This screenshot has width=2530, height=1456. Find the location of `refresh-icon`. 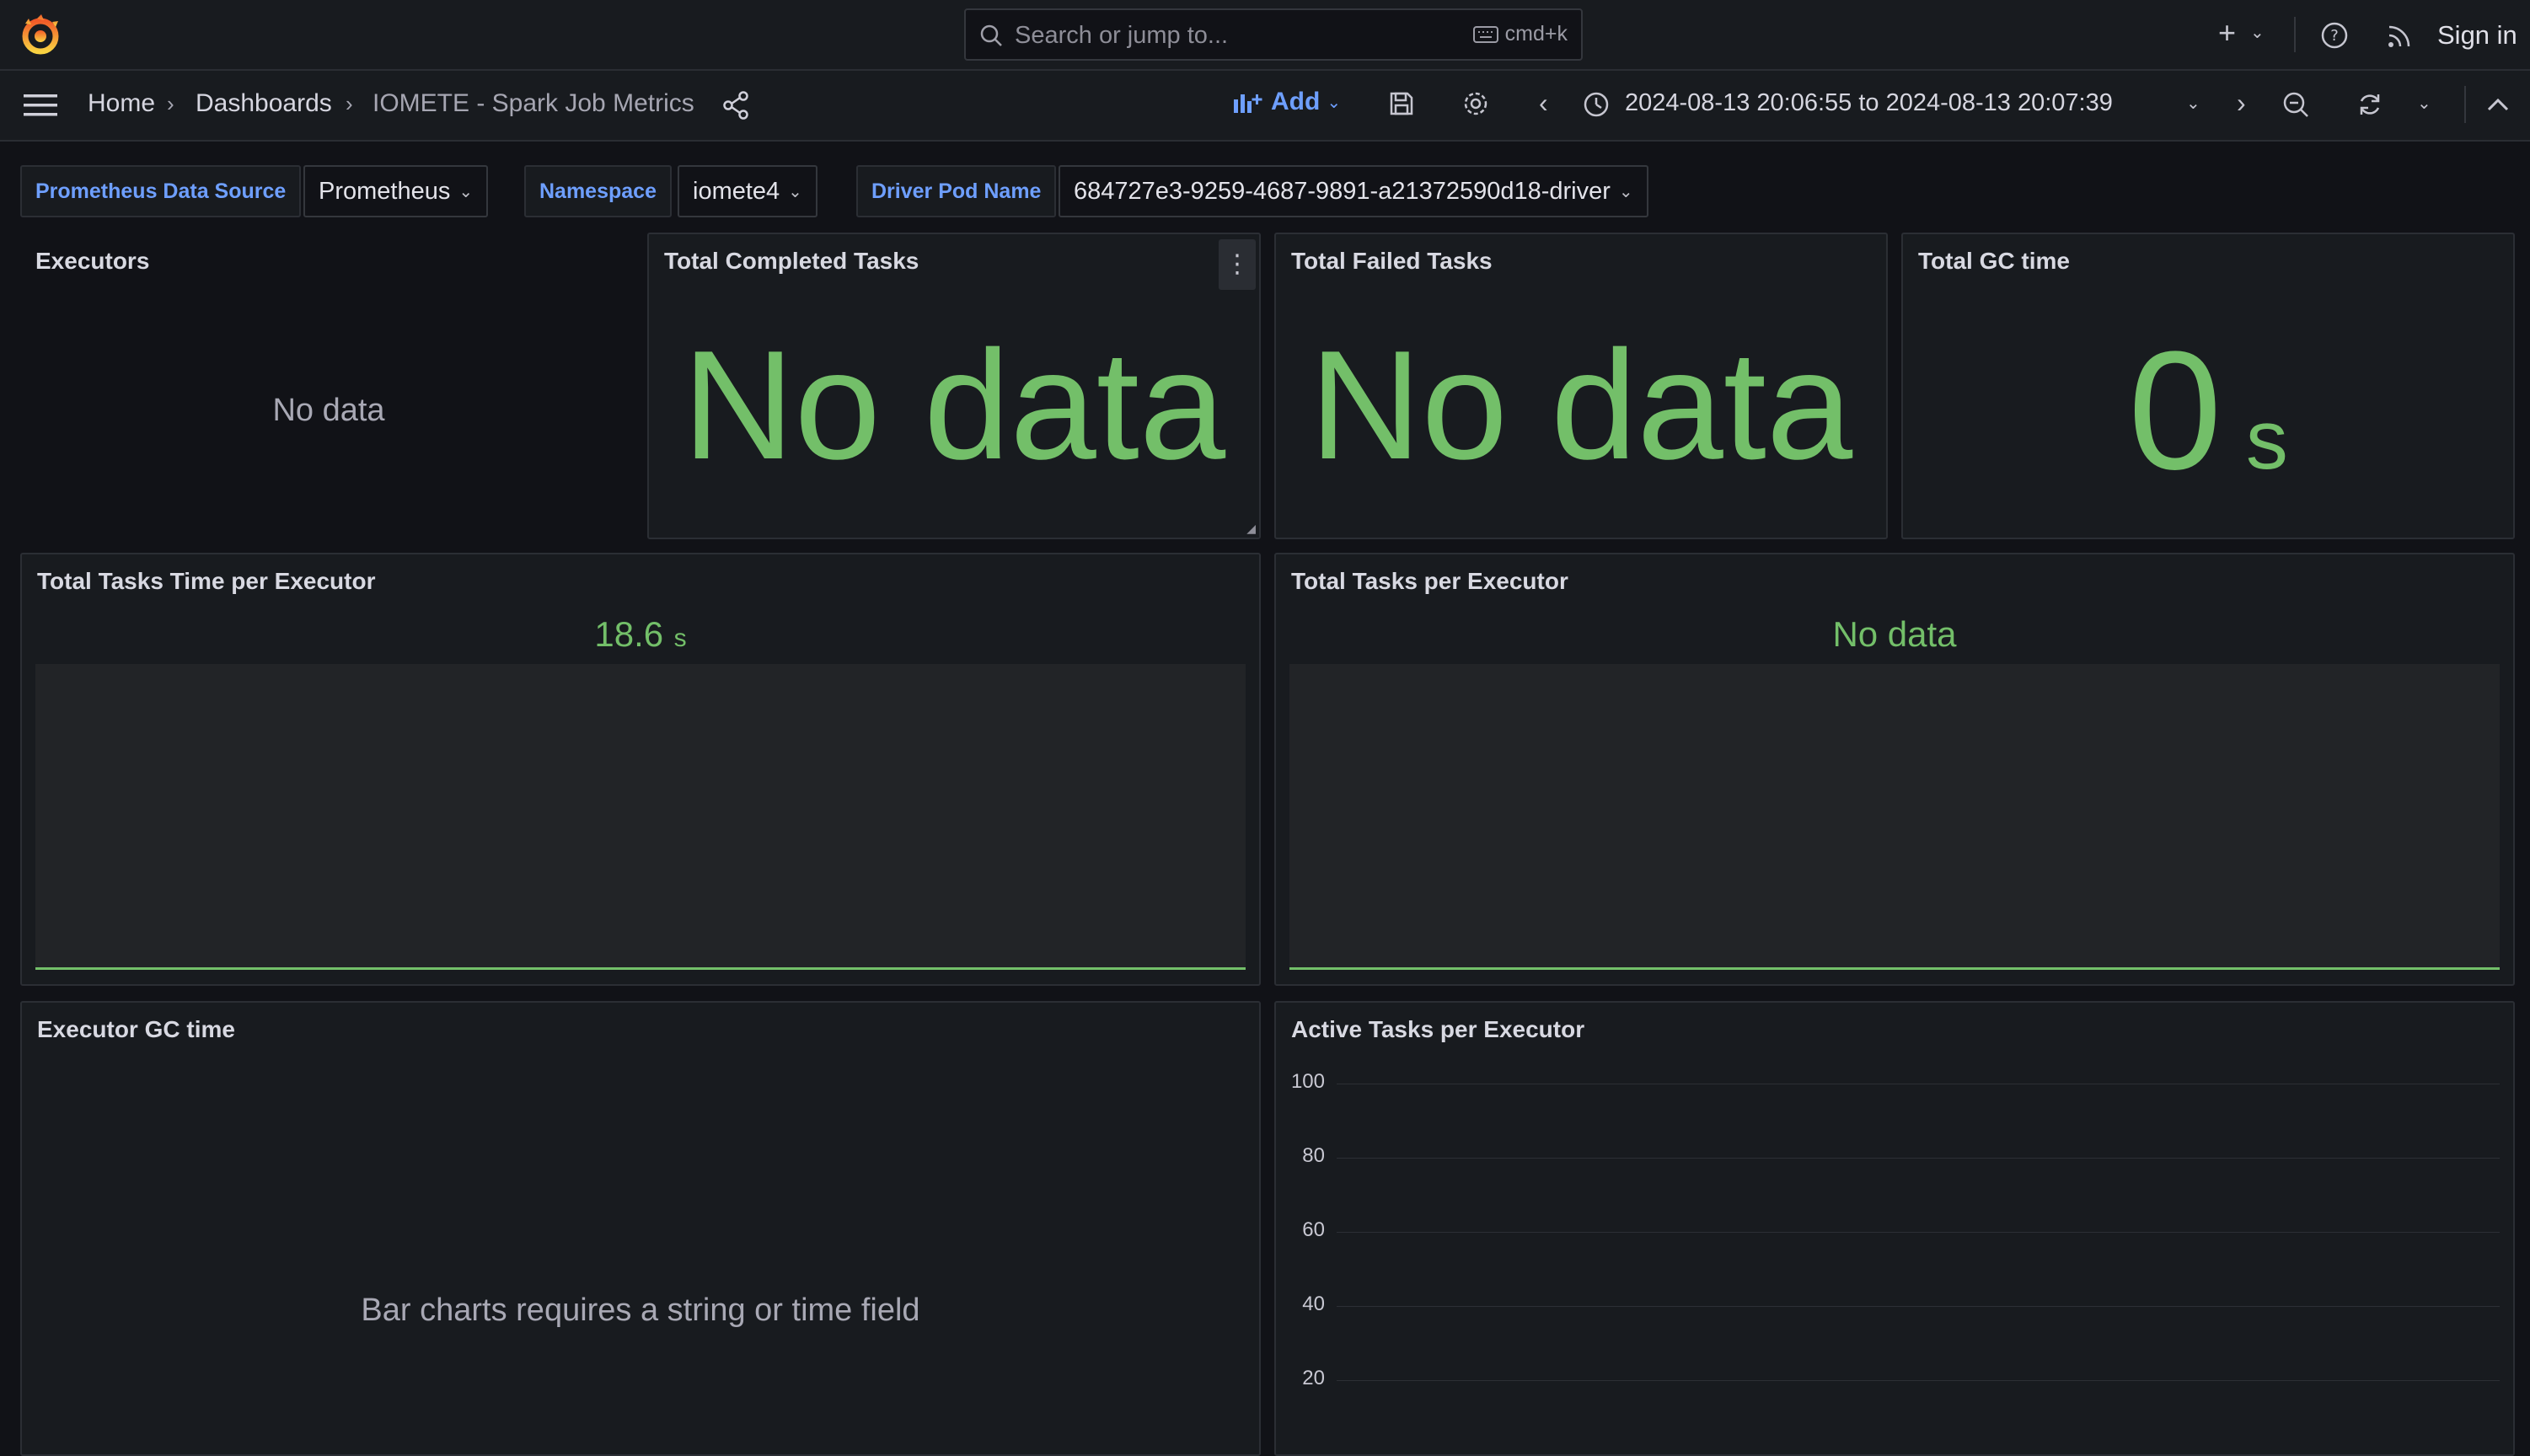

refresh-icon is located at coordinates (2369, 104).